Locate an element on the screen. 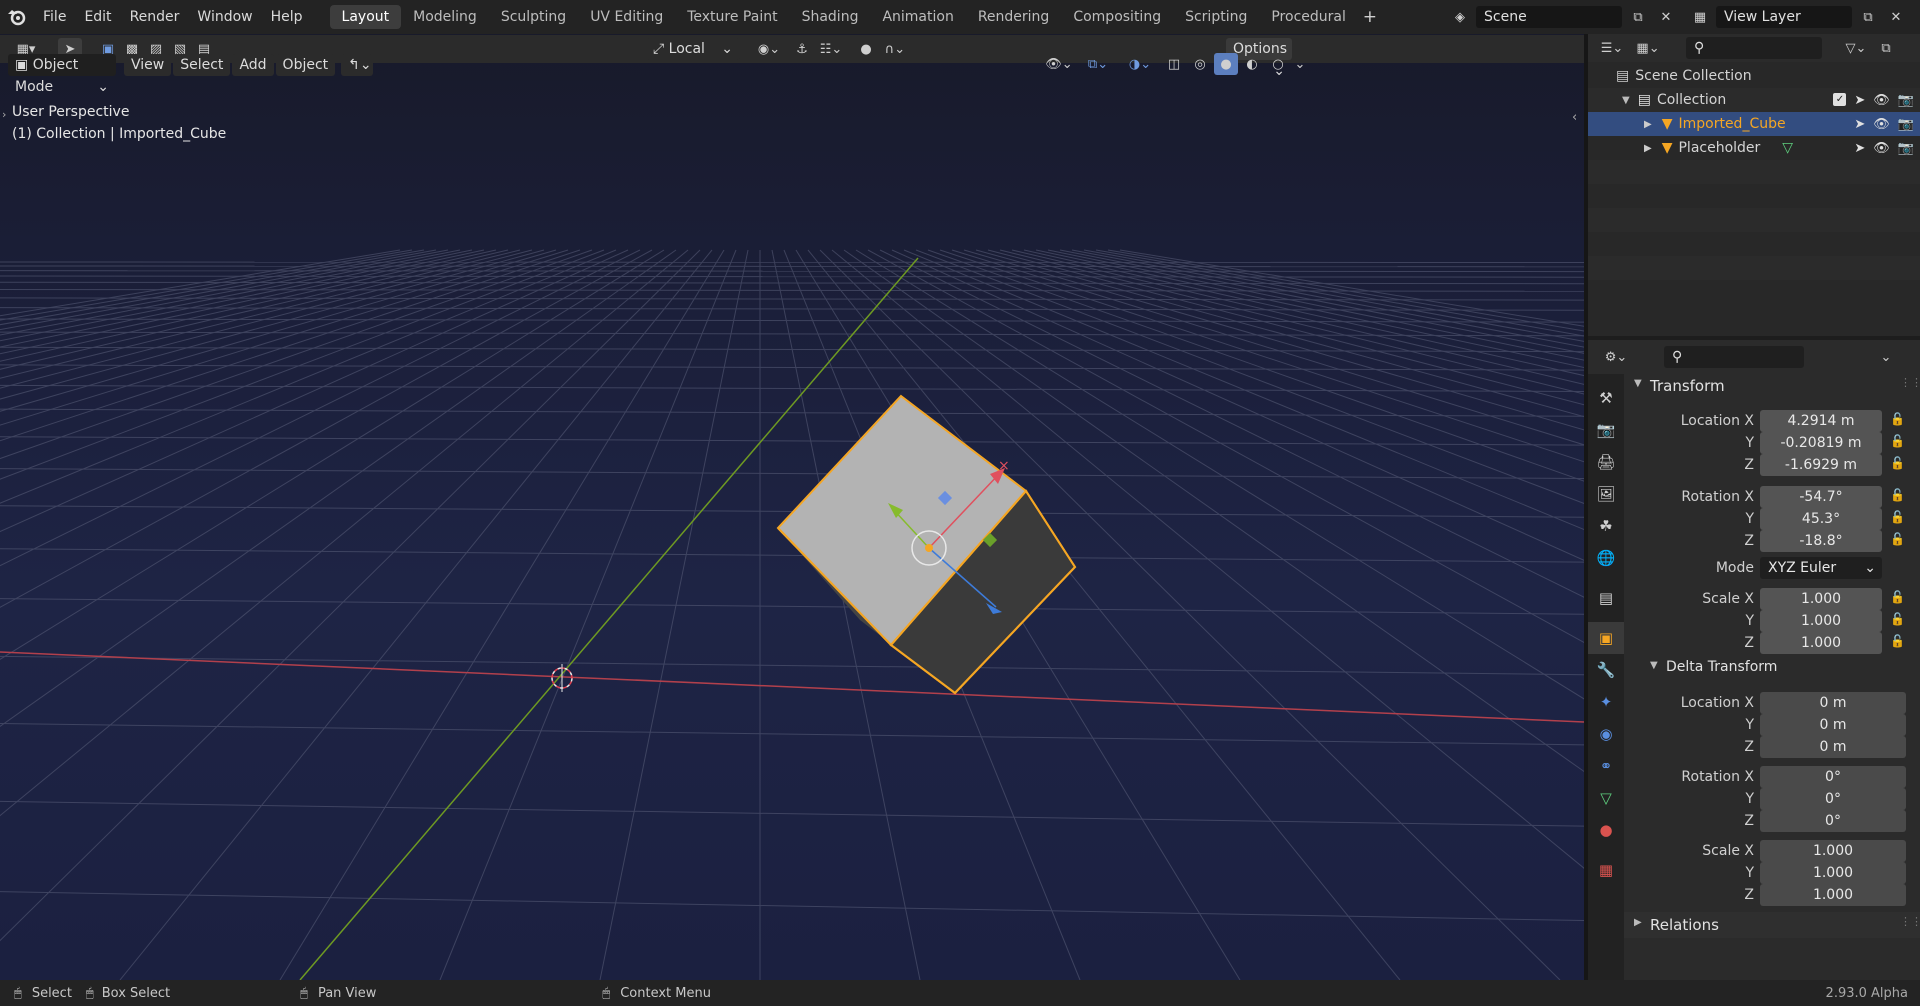  properties-editor-type-icon: ⚙⌄ is located at coordinates (1616, 357).